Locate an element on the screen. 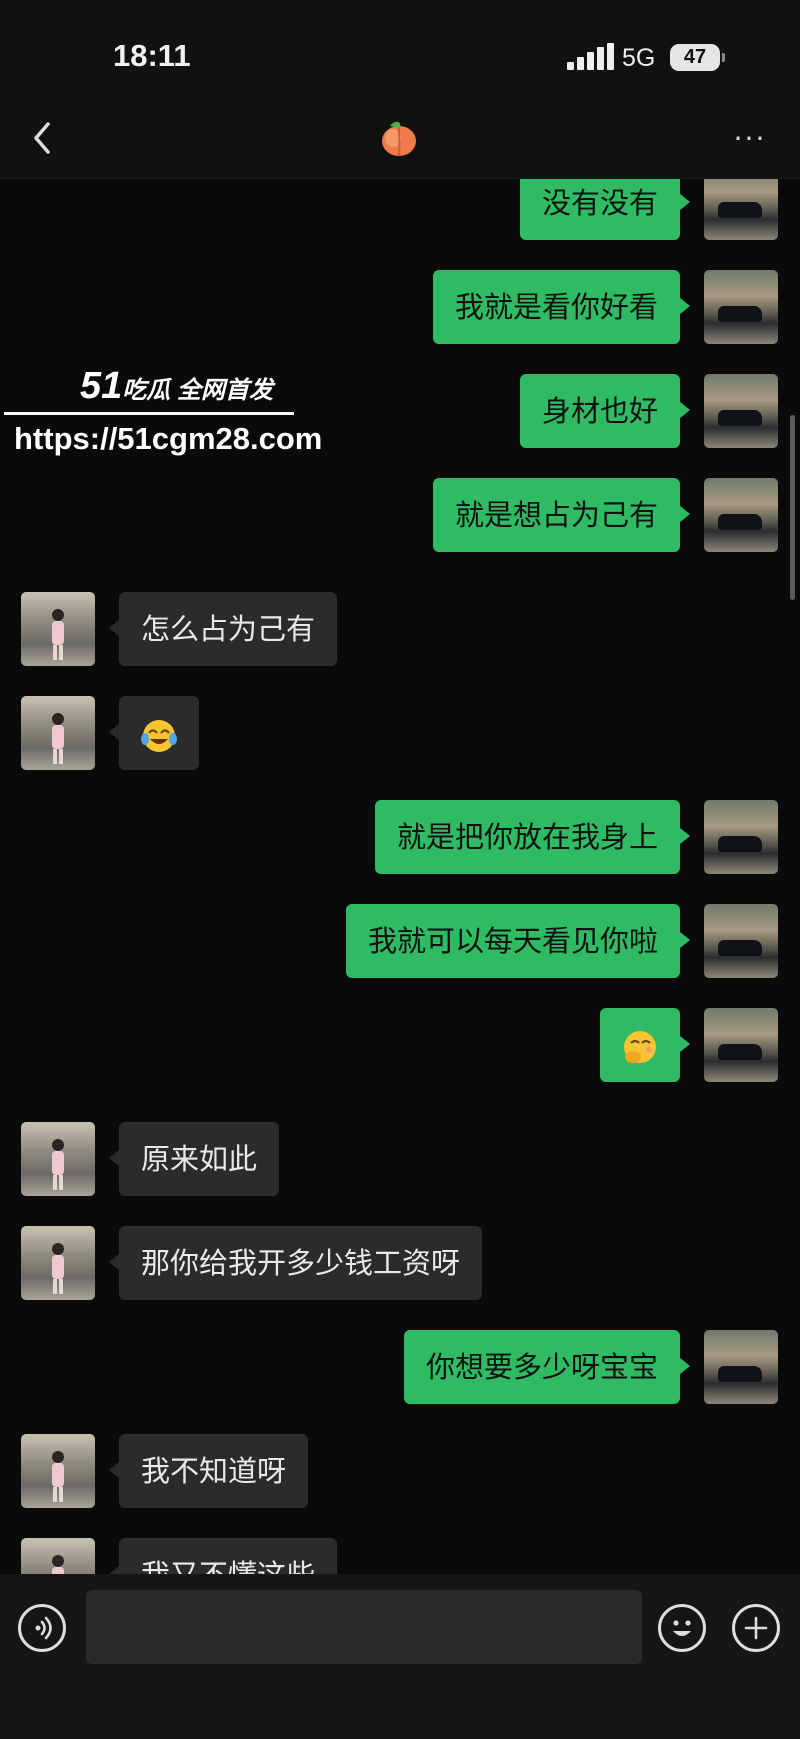  message-row: 那你给我开多少钱工资呀 is located at coordinates (400, 1263).